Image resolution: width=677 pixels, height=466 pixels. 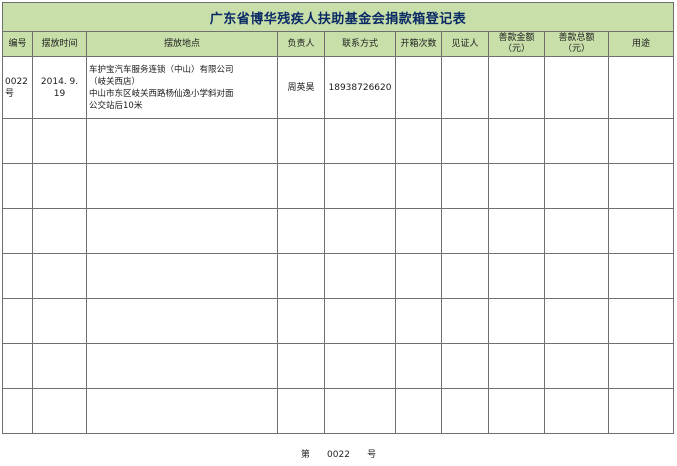 I want to click on header-total: 善款总额 （元）, so click(x=576, y=44).